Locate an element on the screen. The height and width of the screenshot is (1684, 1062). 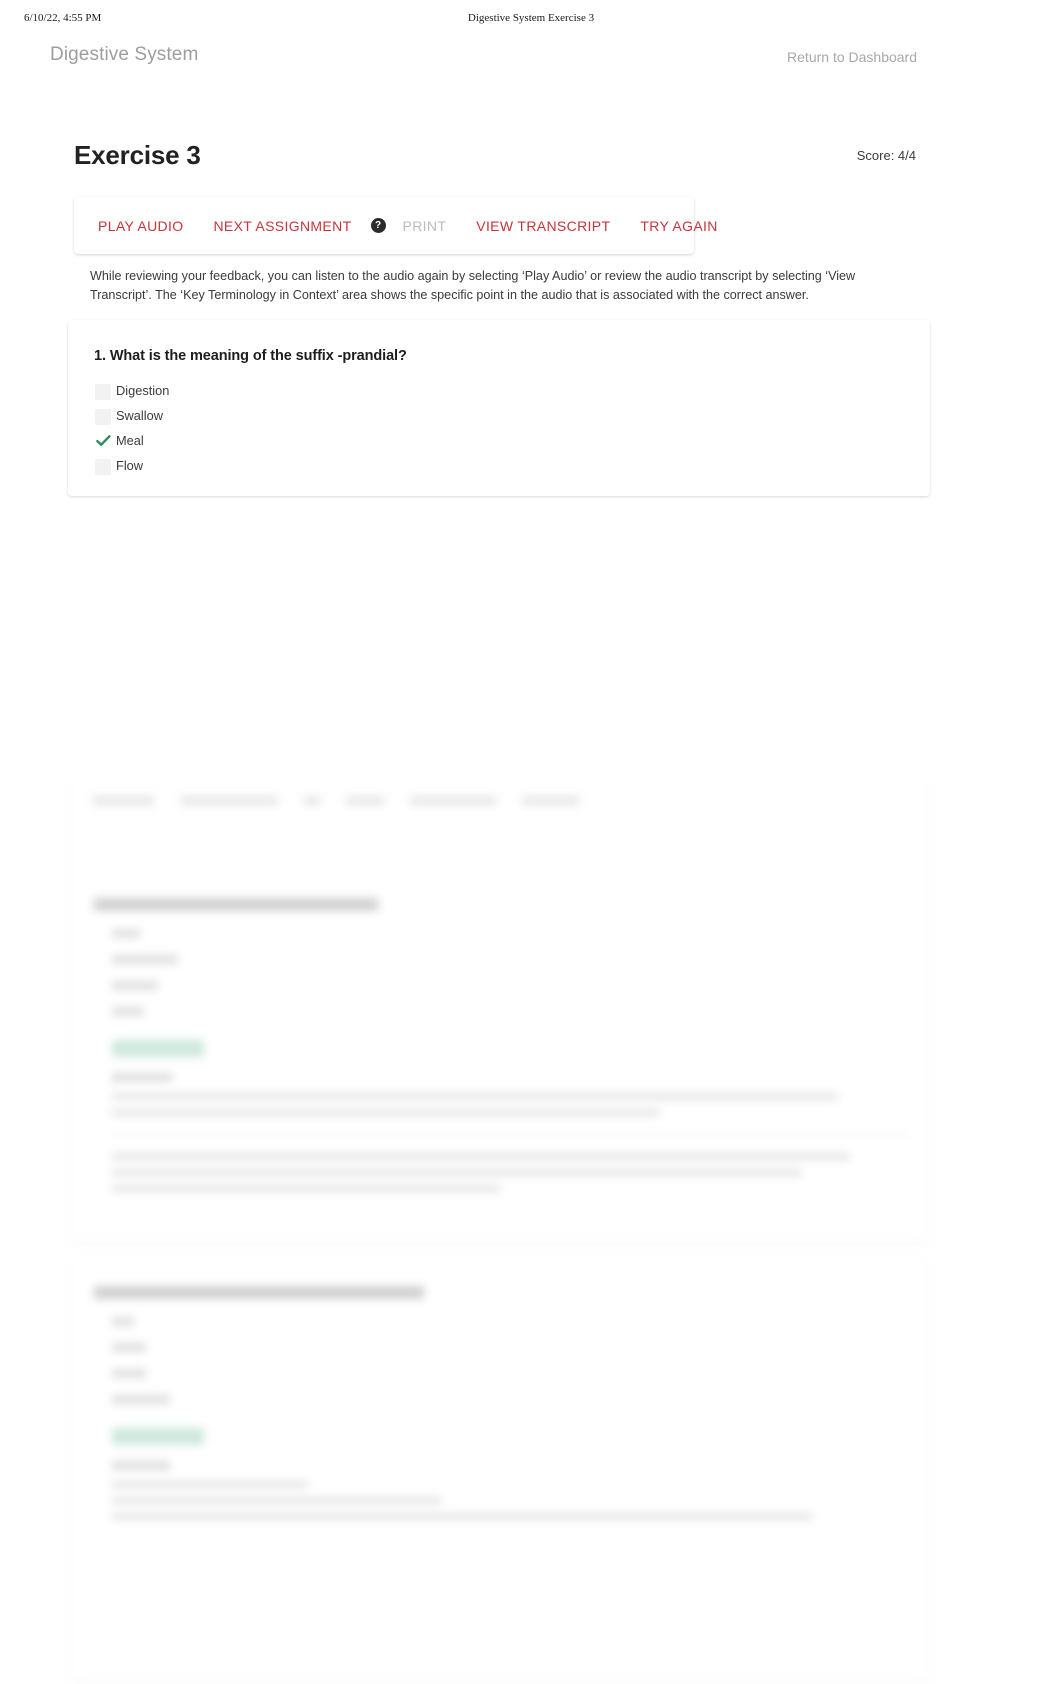
return-to-dashboard-link: Return to Dashboard is located at coordinates (852, 57).